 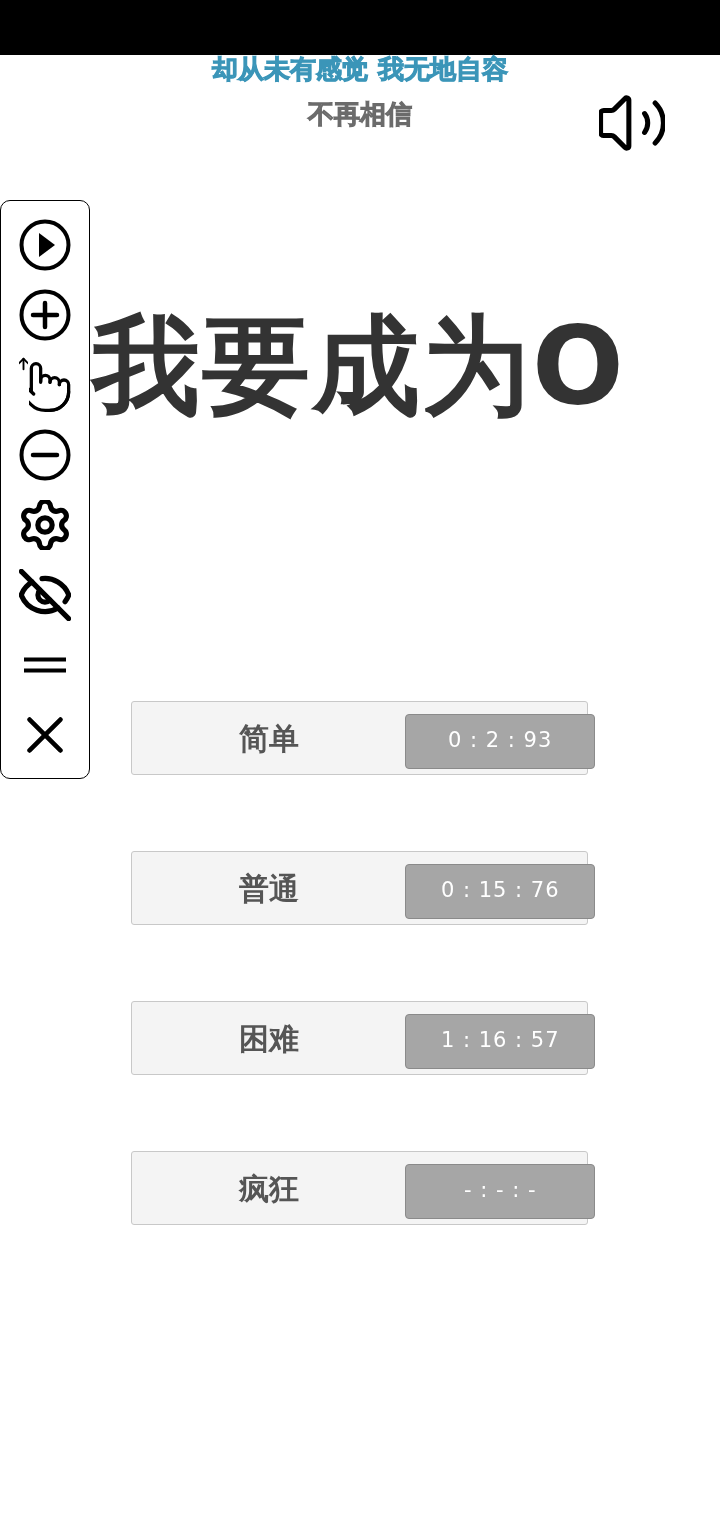 What do you see at coordinates (45, 245) in the screenshot?
I see `play-icon` at bounding box center [45, 245].